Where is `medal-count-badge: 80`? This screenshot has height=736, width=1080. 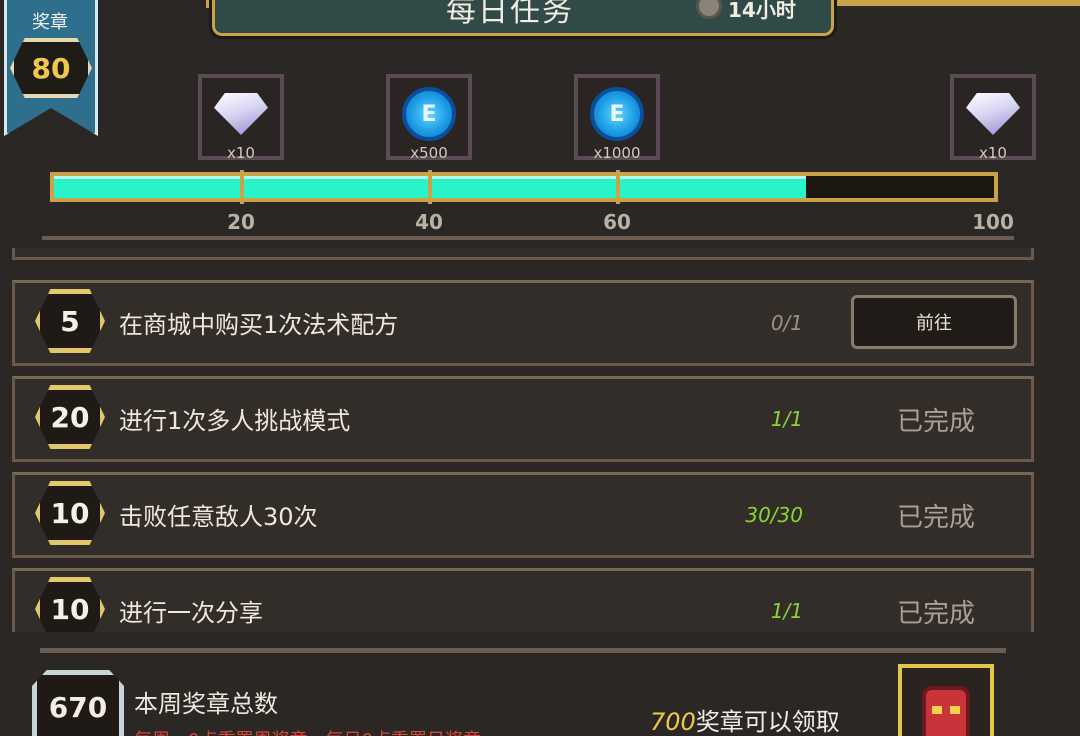 medal-count-badge: 80 is located at coordinates (51, 68).